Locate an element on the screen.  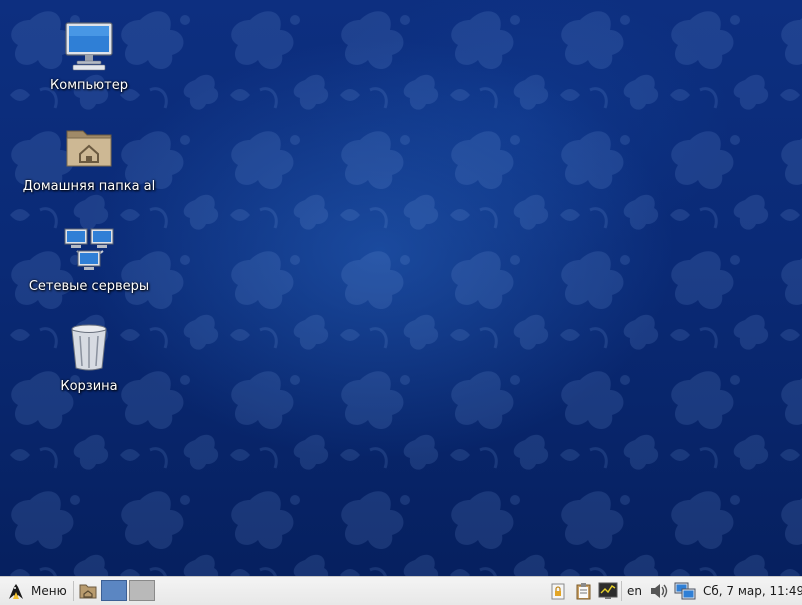
desktop-icon-trash: Корзина is located at coordinates (89, 357).